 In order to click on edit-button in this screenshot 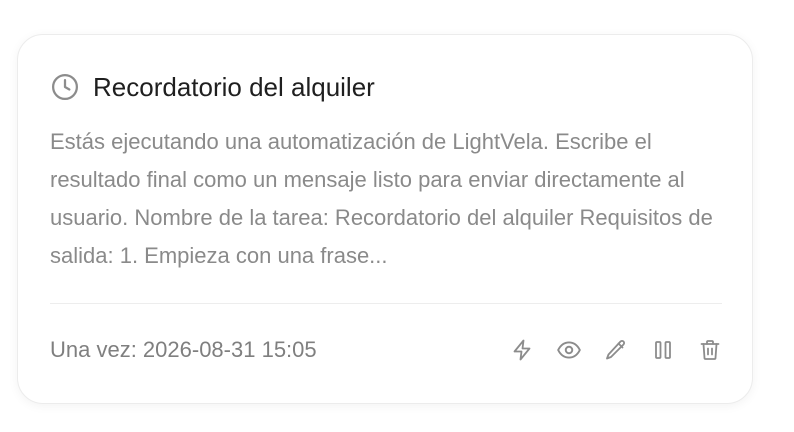, I will do `click(615, 350)`.